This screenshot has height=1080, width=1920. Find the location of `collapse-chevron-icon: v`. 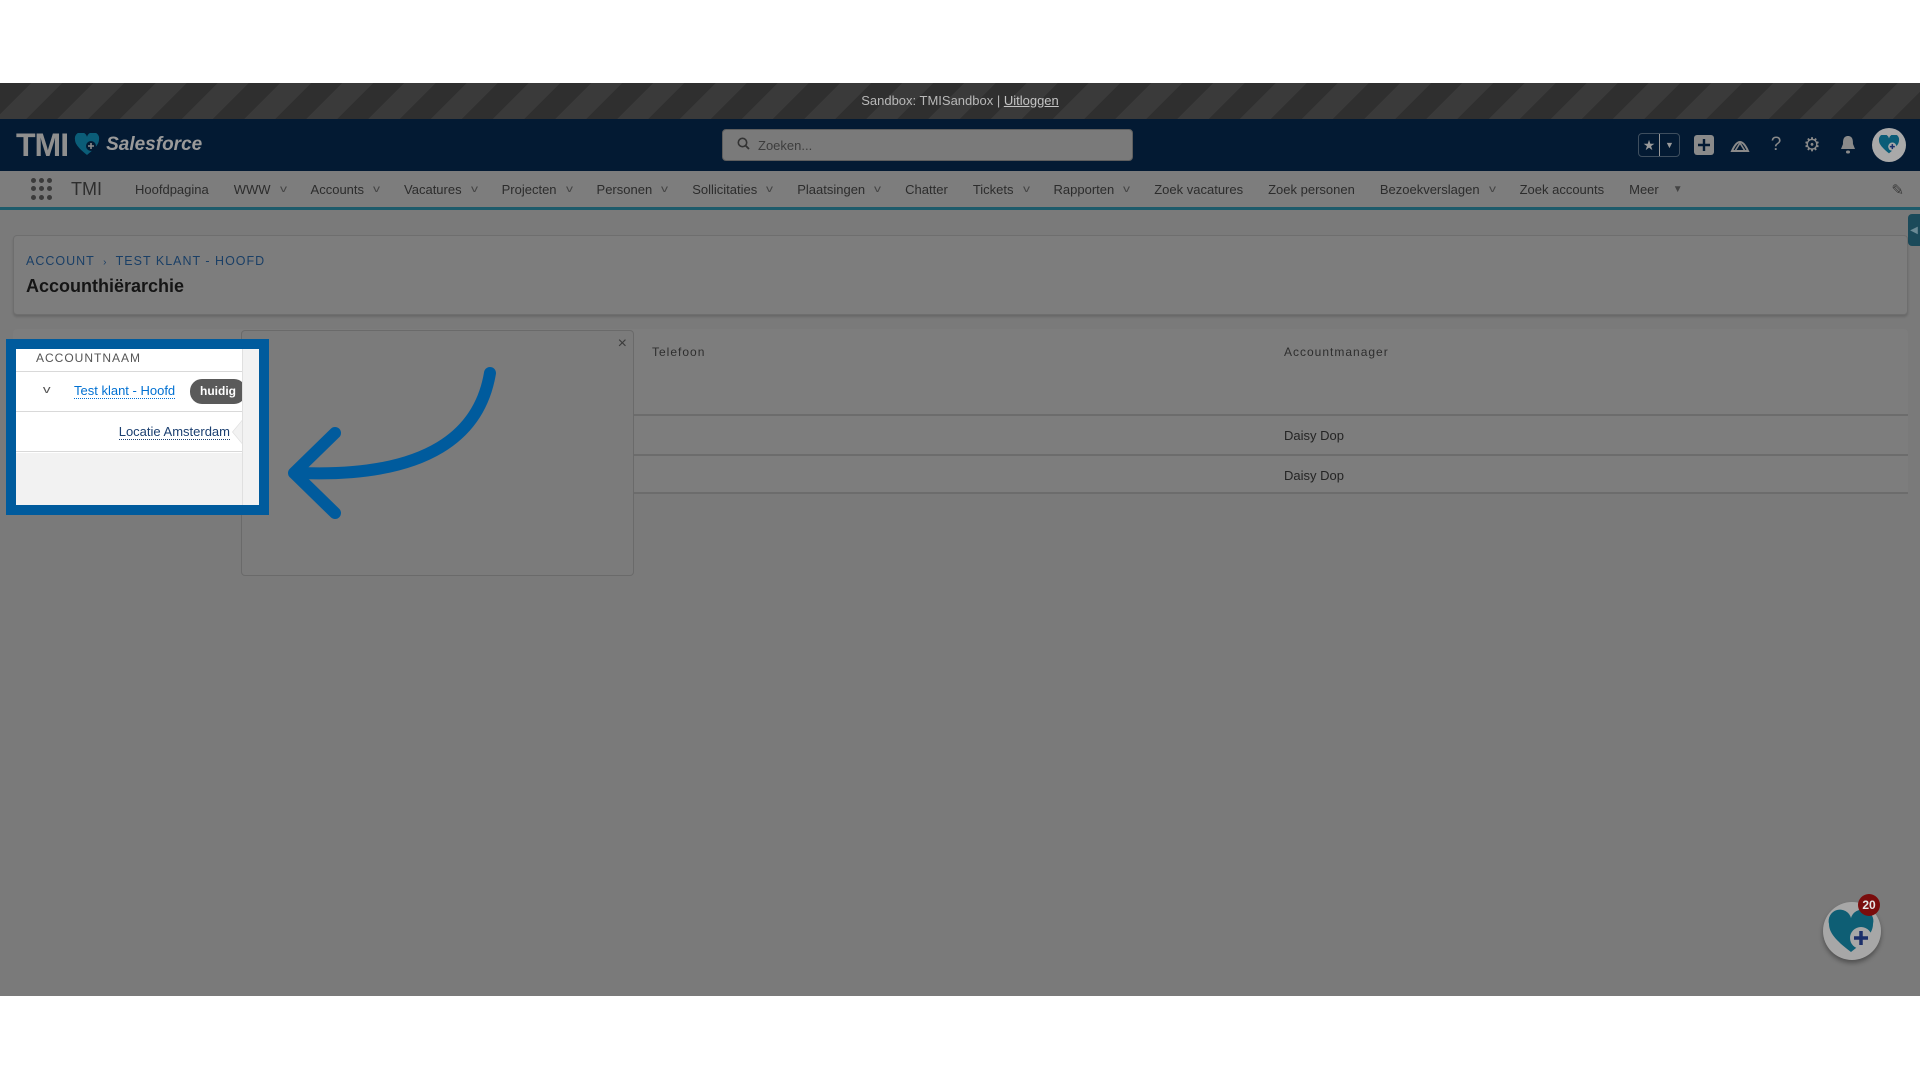

collapse-chevron-icon: v is located at coordinates (47, 390).